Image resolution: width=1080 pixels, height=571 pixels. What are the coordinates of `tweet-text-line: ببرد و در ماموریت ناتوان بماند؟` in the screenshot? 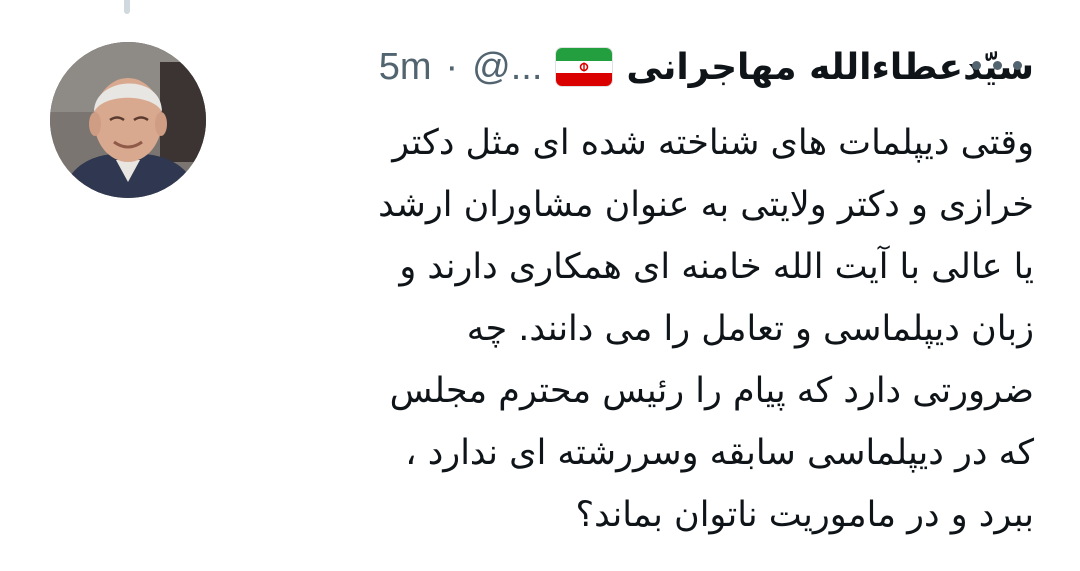 It's located at (804, 515).